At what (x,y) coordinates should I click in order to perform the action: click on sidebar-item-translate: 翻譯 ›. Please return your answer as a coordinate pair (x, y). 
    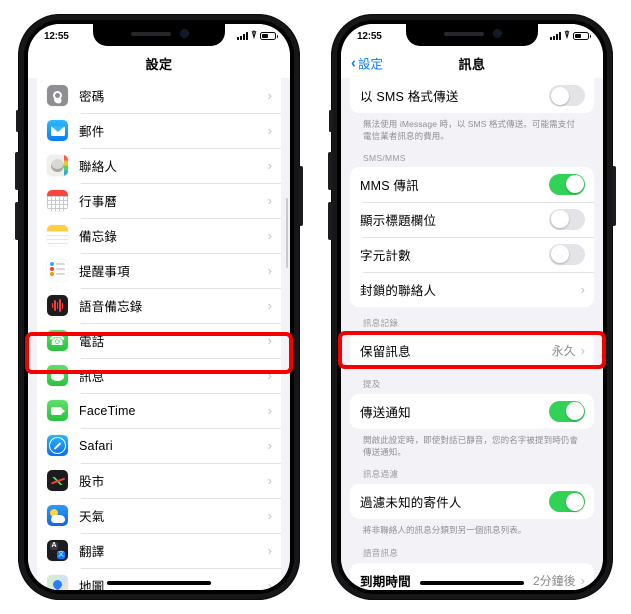
    Looking at the image, I should click on (159, 550).